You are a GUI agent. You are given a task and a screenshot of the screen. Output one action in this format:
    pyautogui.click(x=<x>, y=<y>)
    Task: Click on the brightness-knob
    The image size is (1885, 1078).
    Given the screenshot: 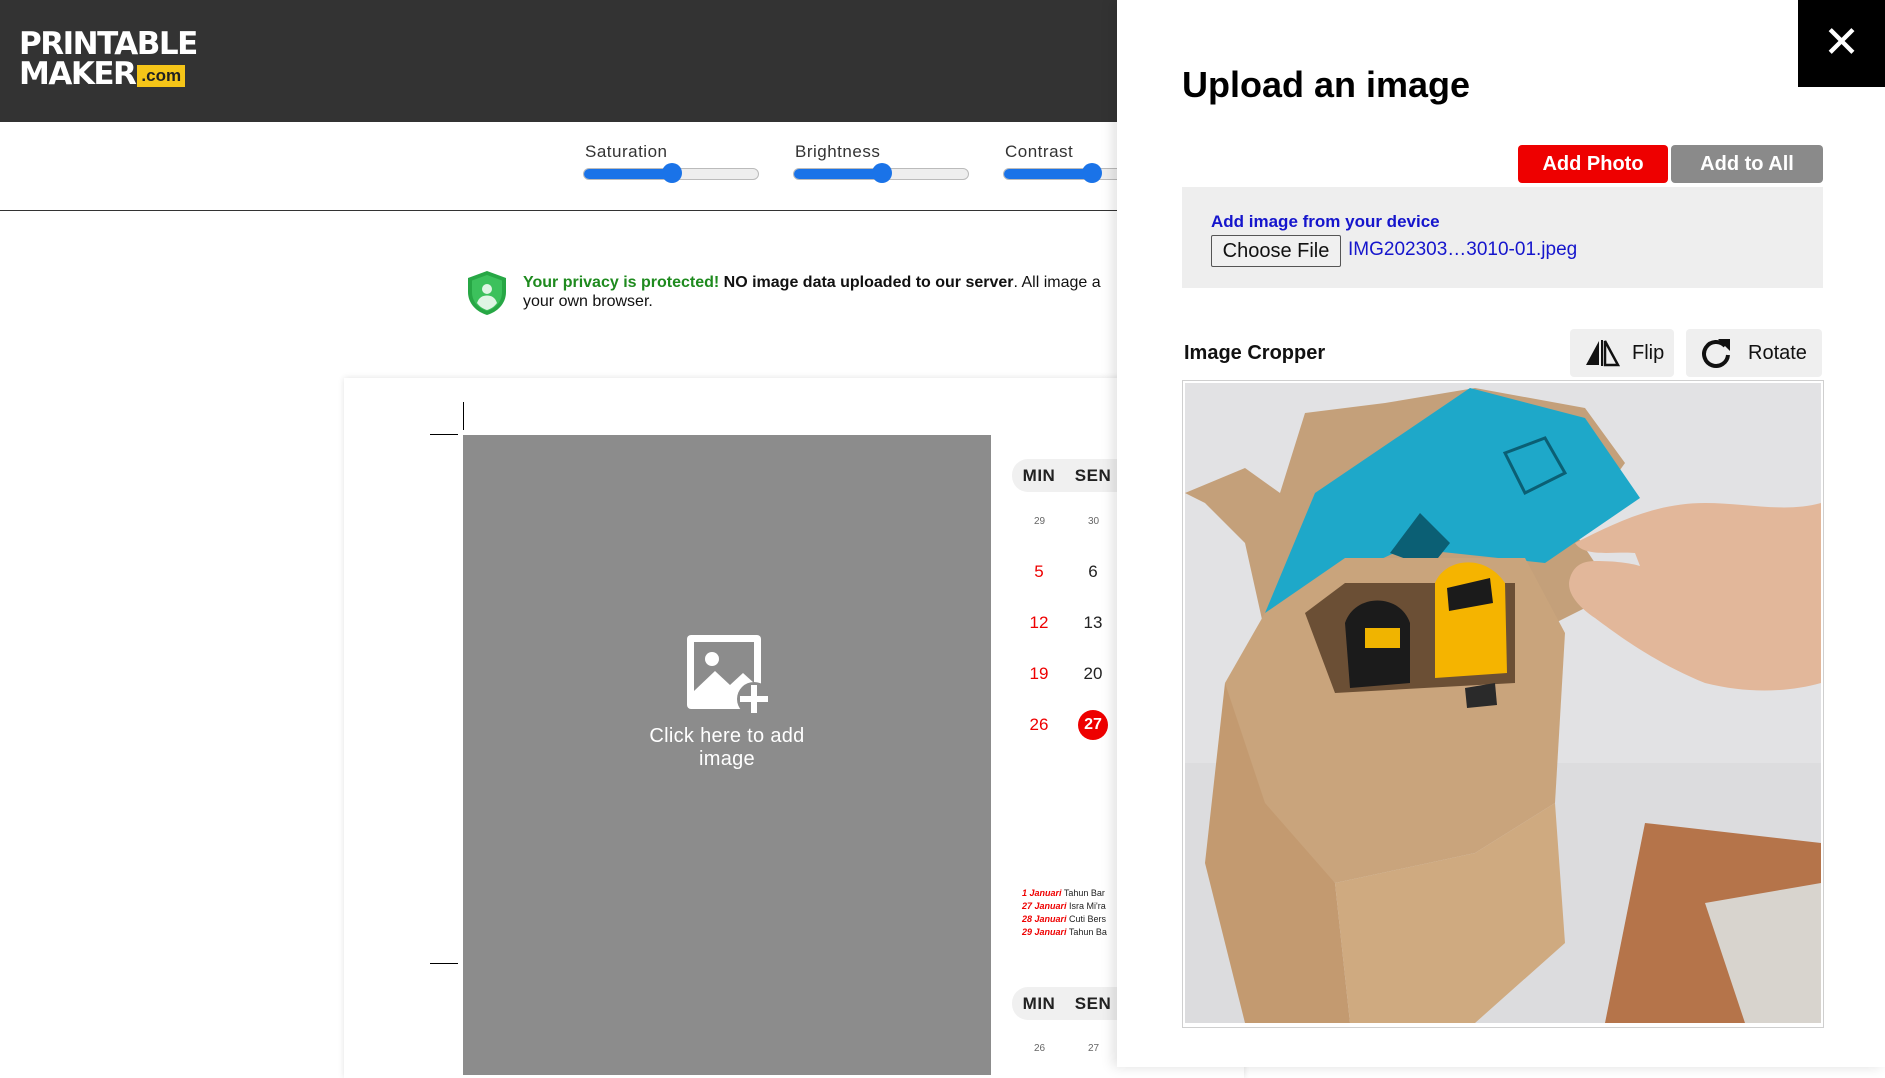 What is the action you would take?
    pyautogui.click(x=882, y=173)
    